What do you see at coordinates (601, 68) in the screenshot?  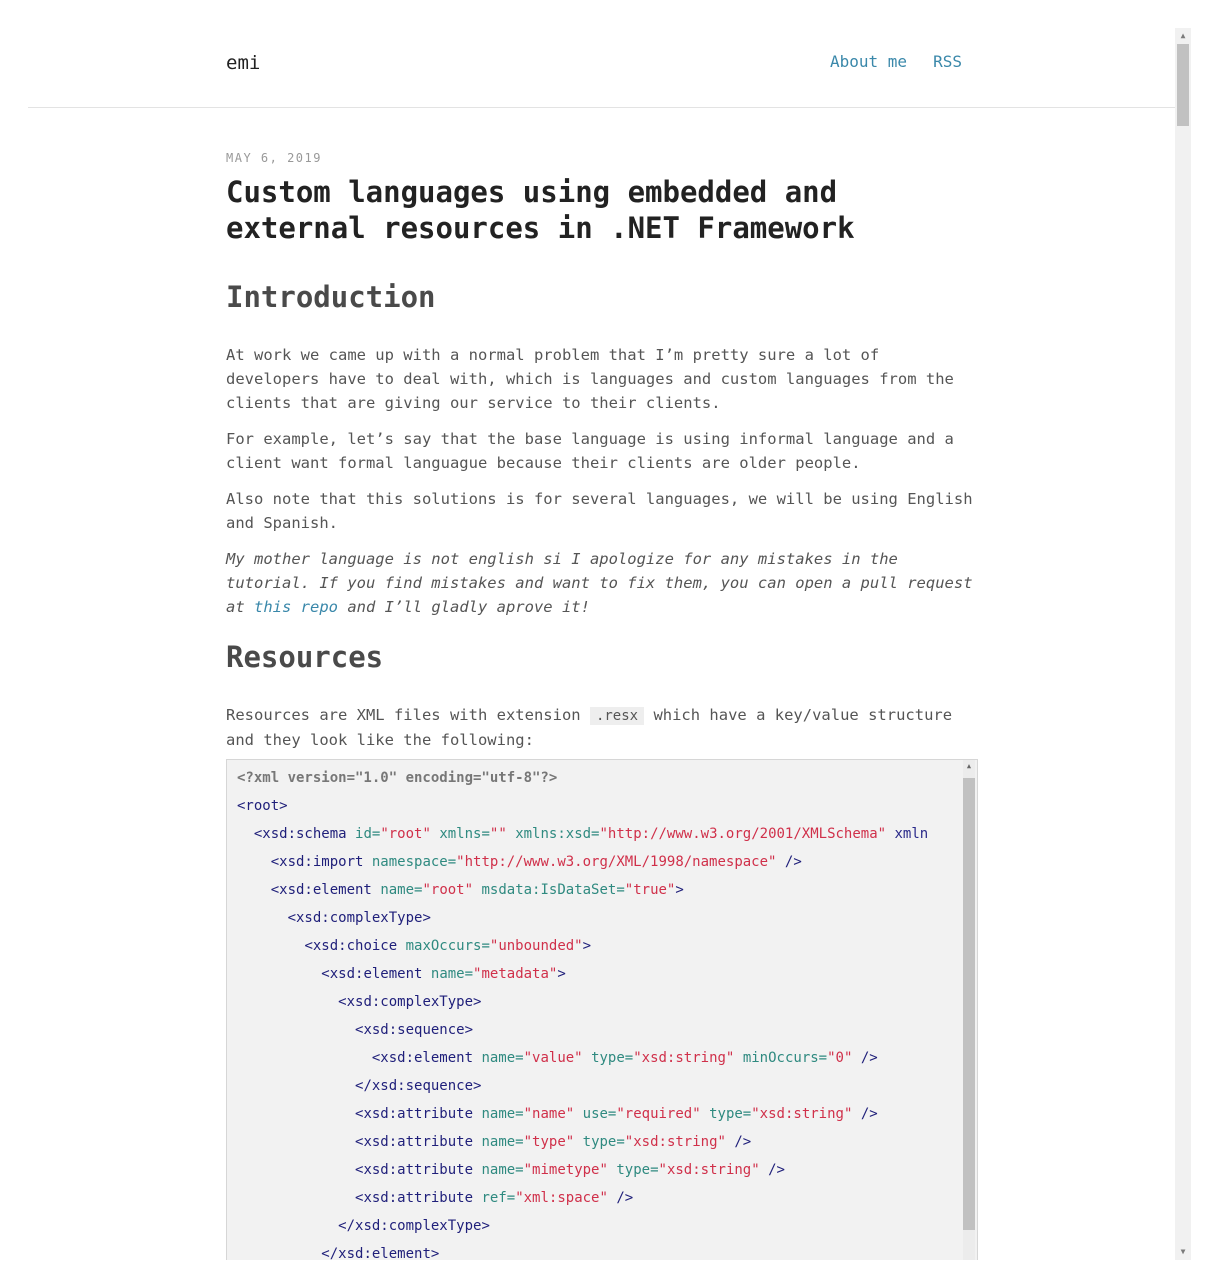 I see `site-header: emi About me RSS` at bounding box center [601, 68].